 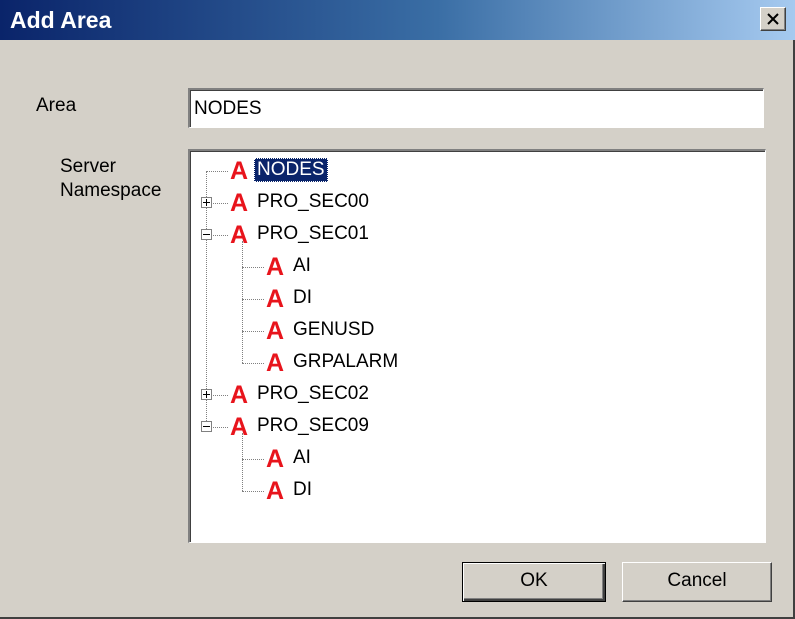 I want to click on tree-node: A PRO_SEC02, so click(x=470, y=395).